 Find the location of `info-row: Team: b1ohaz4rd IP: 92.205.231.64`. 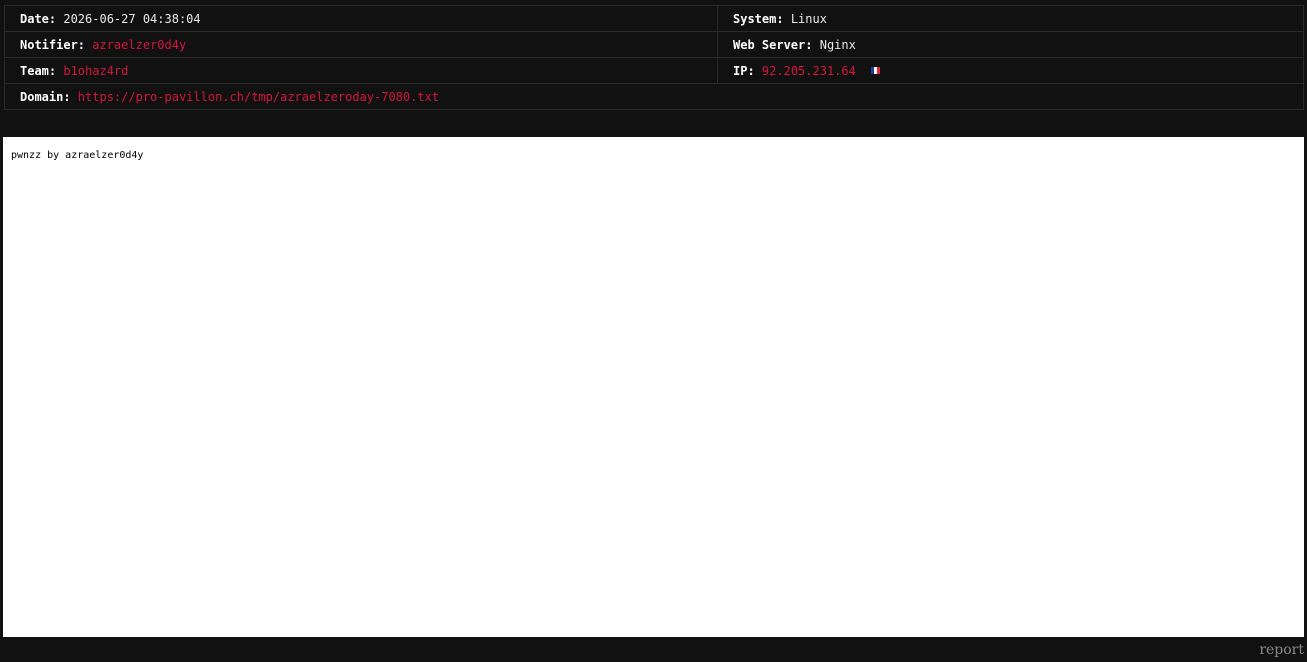

info-row: Team: b1ohaz4rd IP: 92.205.231.64 is located at coordinates (654, 70).